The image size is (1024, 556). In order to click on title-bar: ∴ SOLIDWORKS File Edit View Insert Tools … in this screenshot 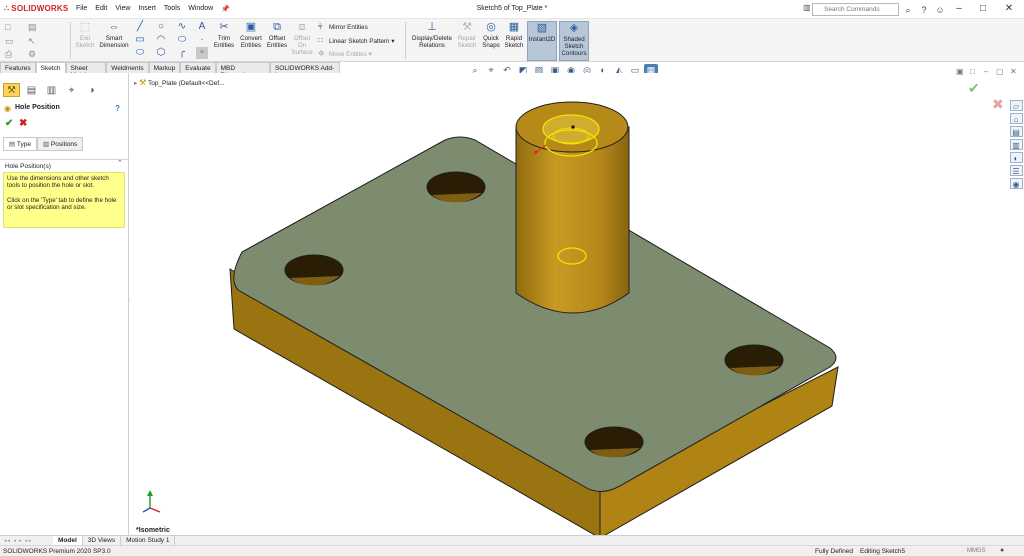, I will do `click(512, 9)`.